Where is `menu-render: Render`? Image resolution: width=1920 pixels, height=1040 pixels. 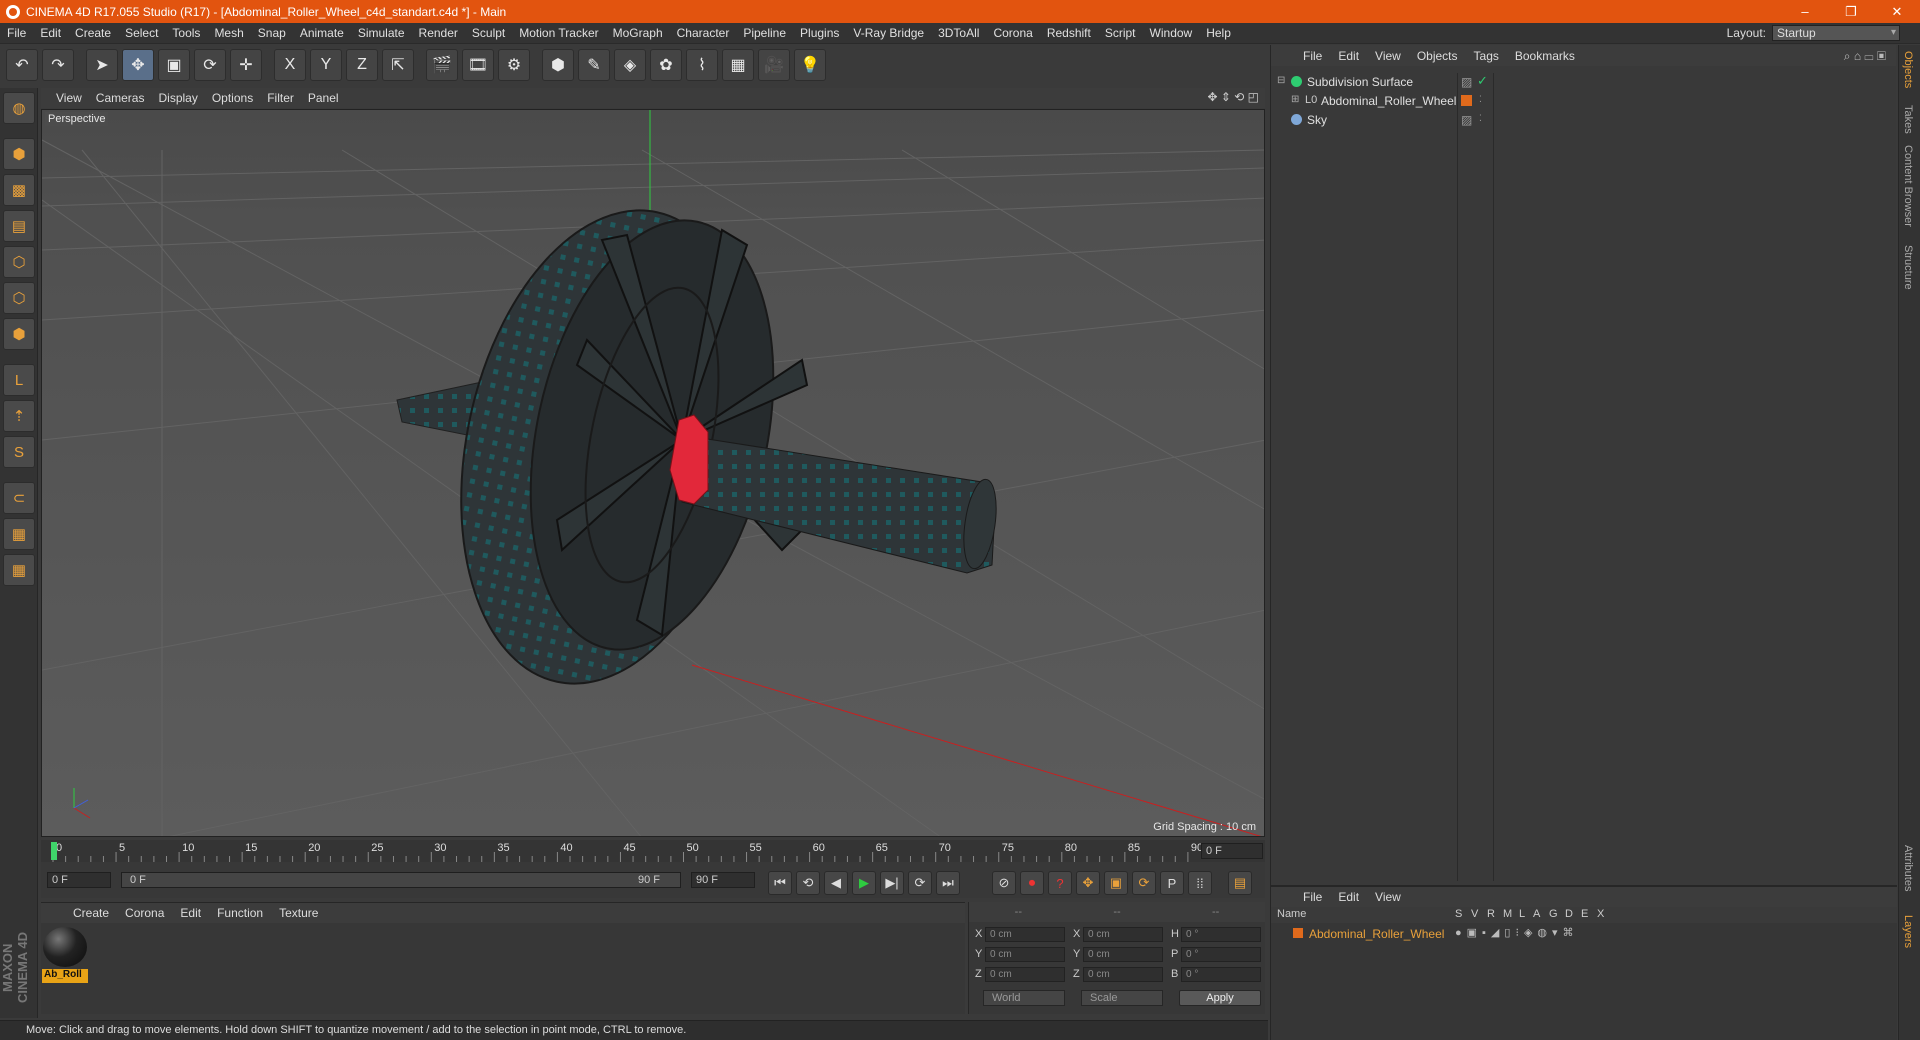
menu-render: Render is located at coordinates (438, 33).